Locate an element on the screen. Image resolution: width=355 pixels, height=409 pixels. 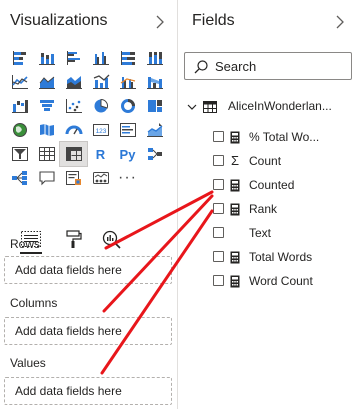
field-row-rank: Rank is located at coordinates (266, 209).